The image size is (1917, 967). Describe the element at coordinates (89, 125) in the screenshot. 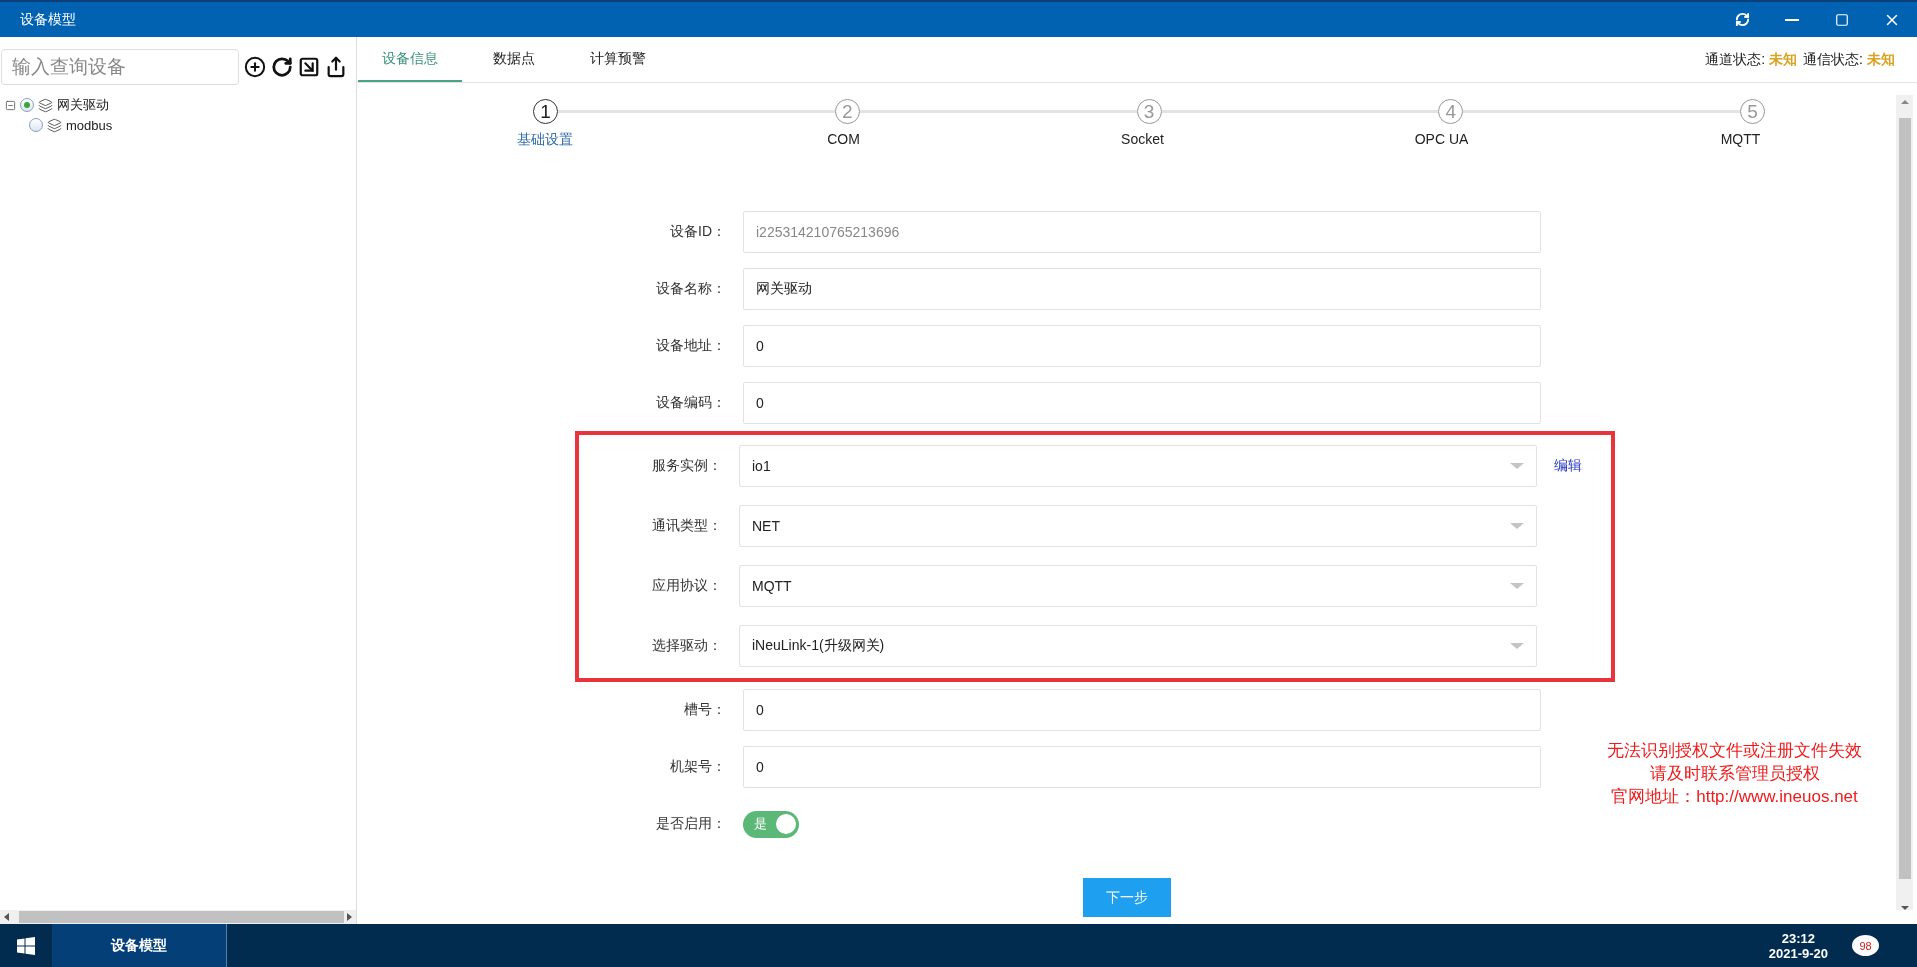

I see `tree-item: modbus` at that location.